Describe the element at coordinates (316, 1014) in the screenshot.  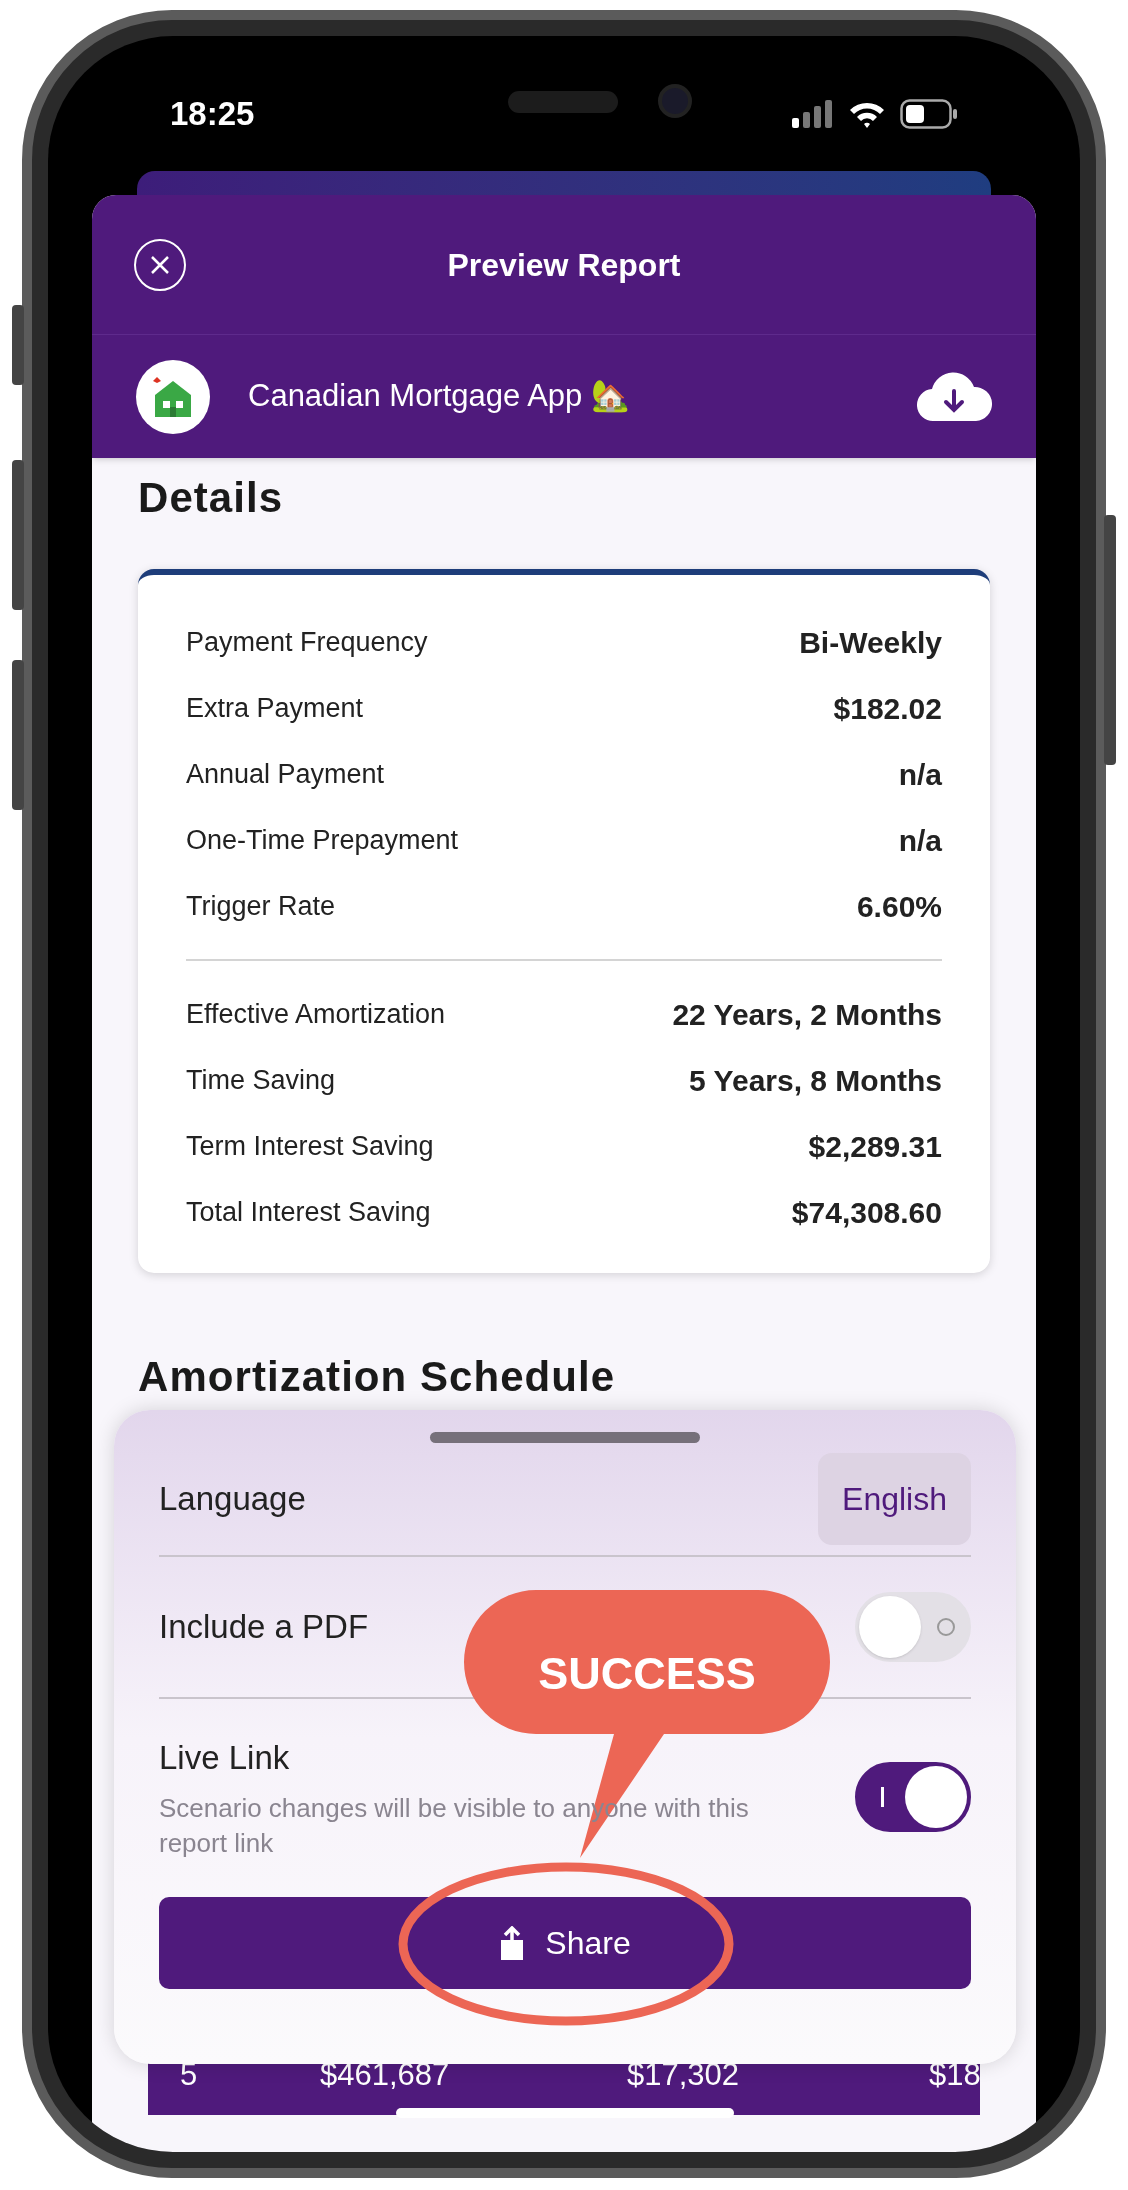
I see `detail-label: Effective Amortization` at that location.